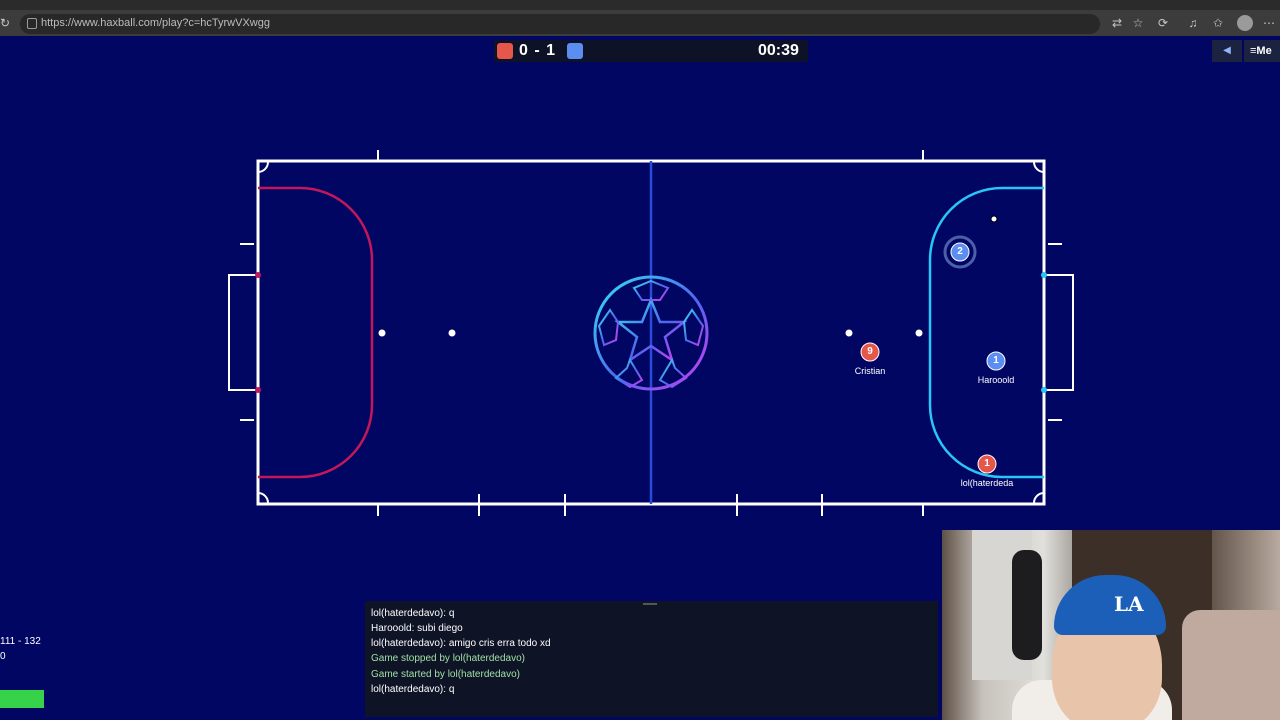 The height and width of the screenshot is (720, 1280). Describe the element at coordinates (870, 371) in the screenshot. I see `player-name: Cristian` at that location.